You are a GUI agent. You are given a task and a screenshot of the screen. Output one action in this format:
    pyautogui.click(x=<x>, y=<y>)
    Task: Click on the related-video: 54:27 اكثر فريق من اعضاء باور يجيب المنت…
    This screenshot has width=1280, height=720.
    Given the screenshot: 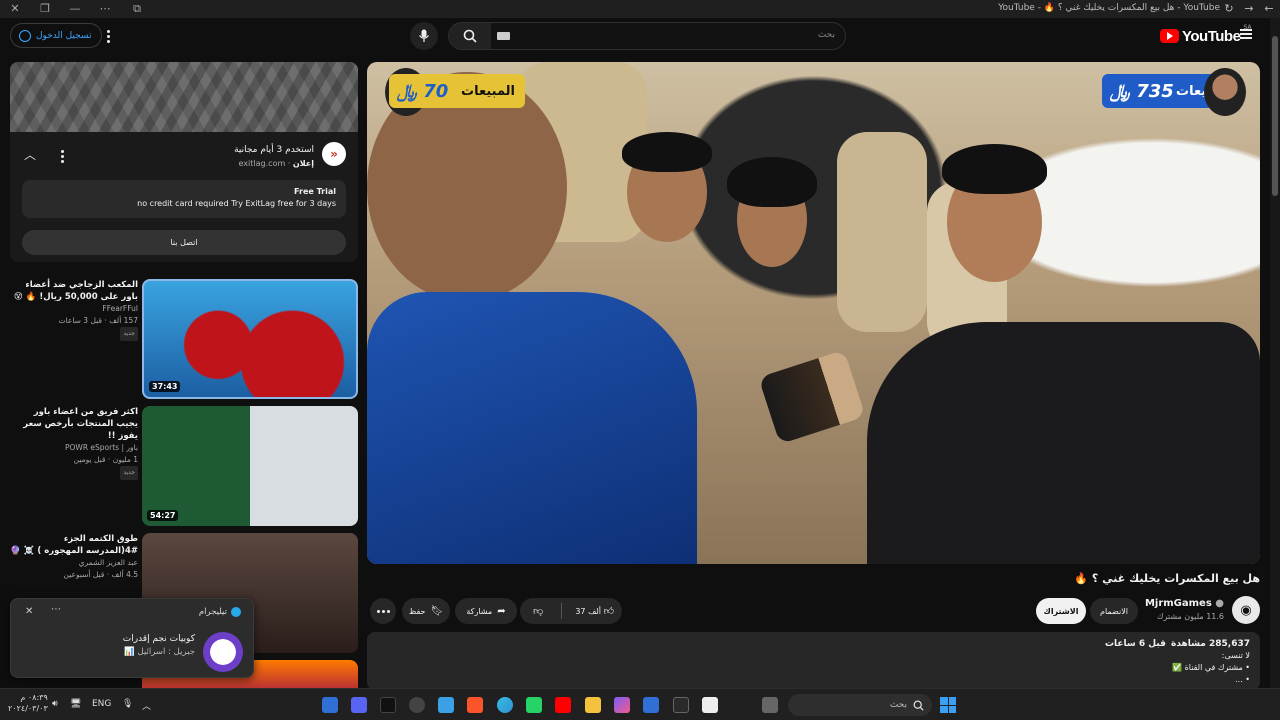 What is the action you would take?
    pyautogui.click(x=184, y=467)
    